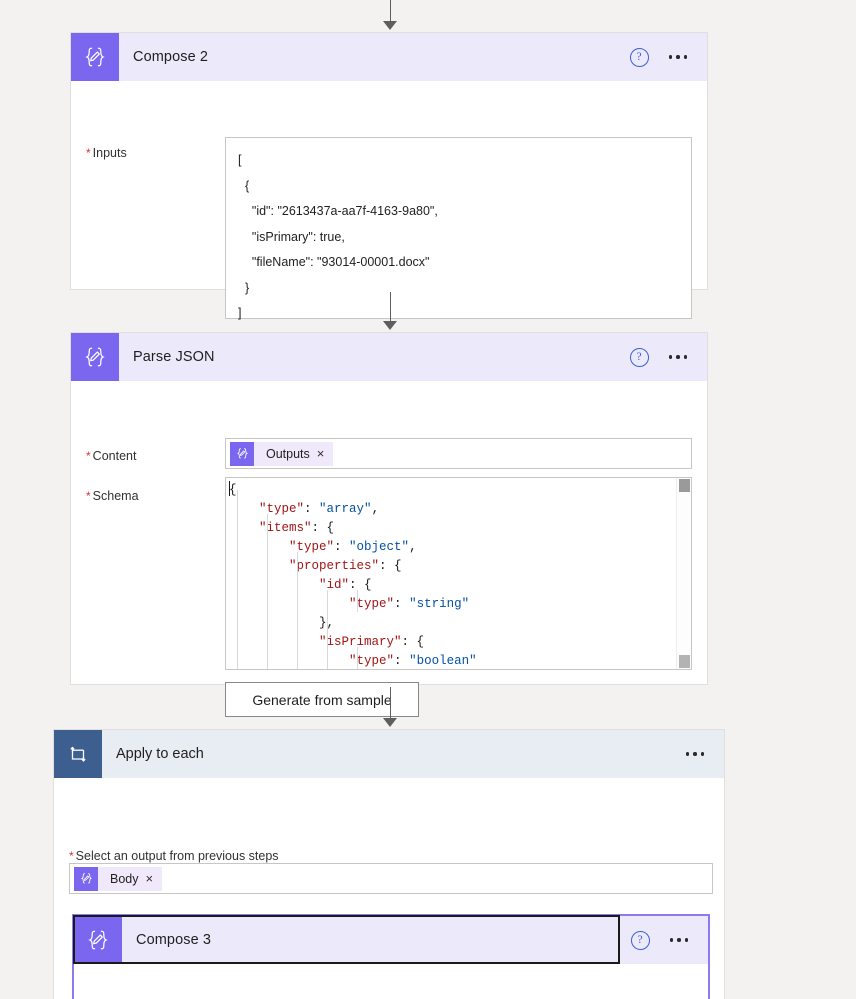 The image size is (856, 999). What do you see at coordinates (111, 456) in the screenshot?
I see `parse-json-content-label: * Content` at bounding box center [111, 456].